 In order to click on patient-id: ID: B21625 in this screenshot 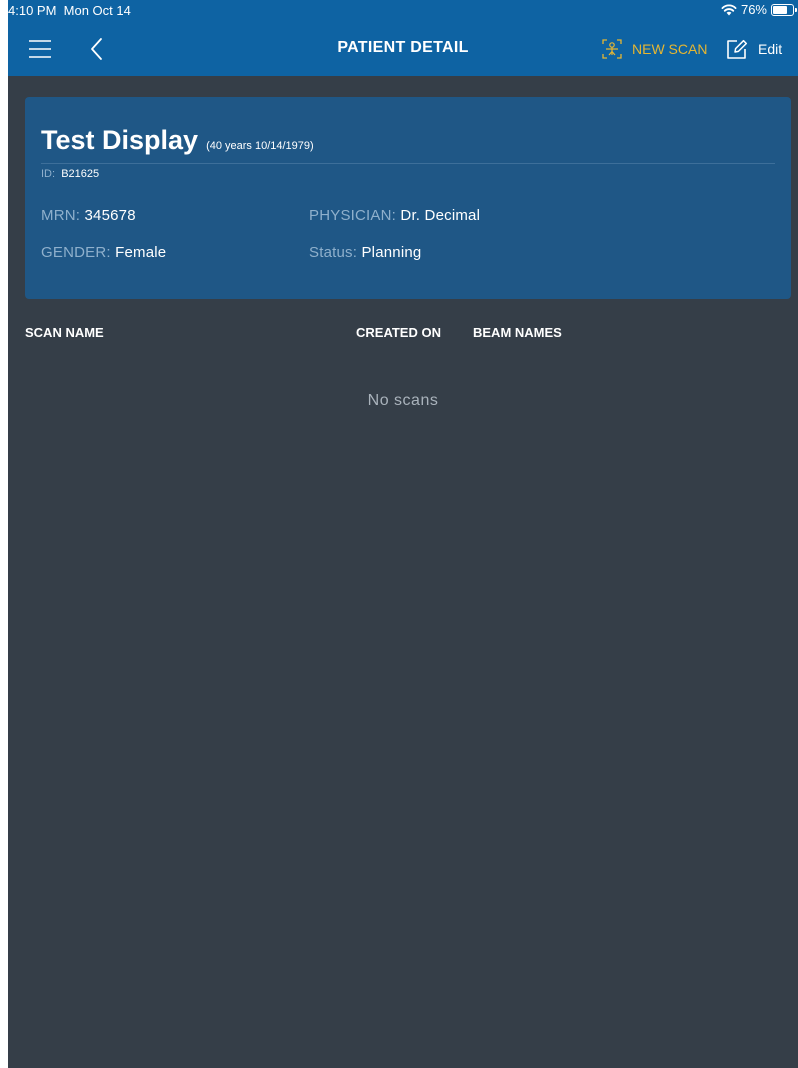, I will do `click(70, 174)`.